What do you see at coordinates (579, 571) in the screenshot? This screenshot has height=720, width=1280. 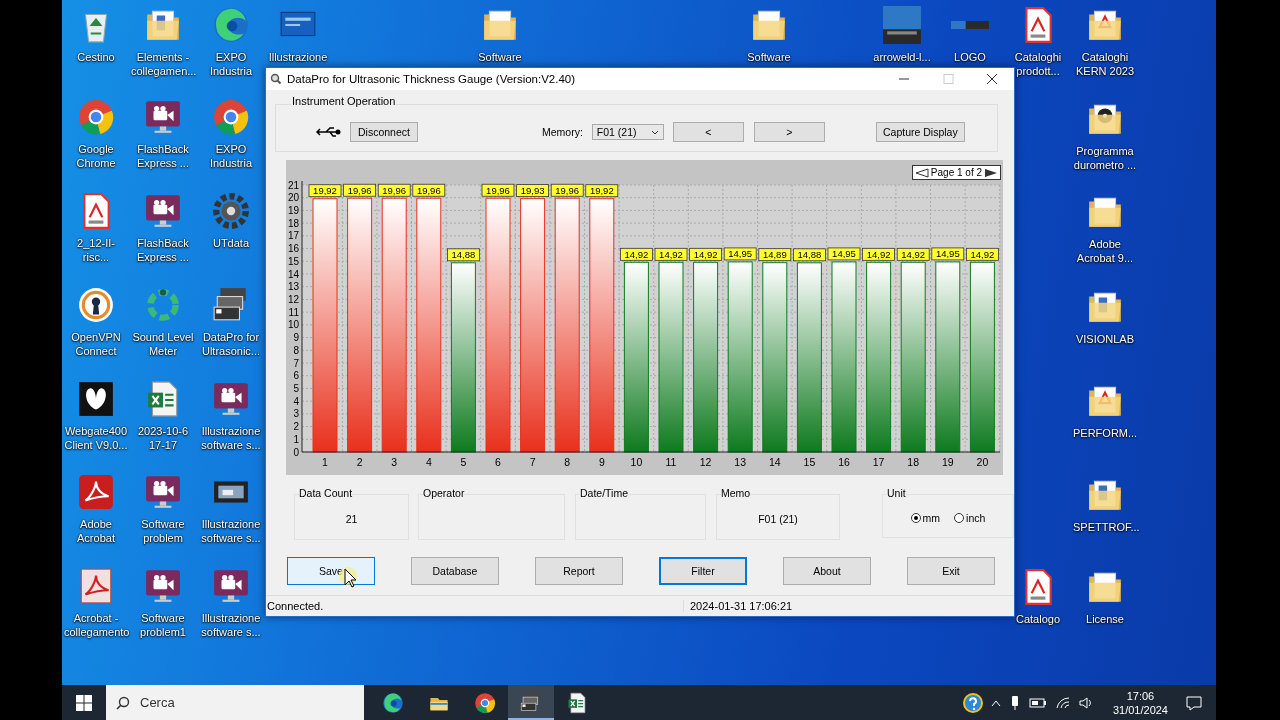 I see `action-button: Report` at bounding box center [579, 571].